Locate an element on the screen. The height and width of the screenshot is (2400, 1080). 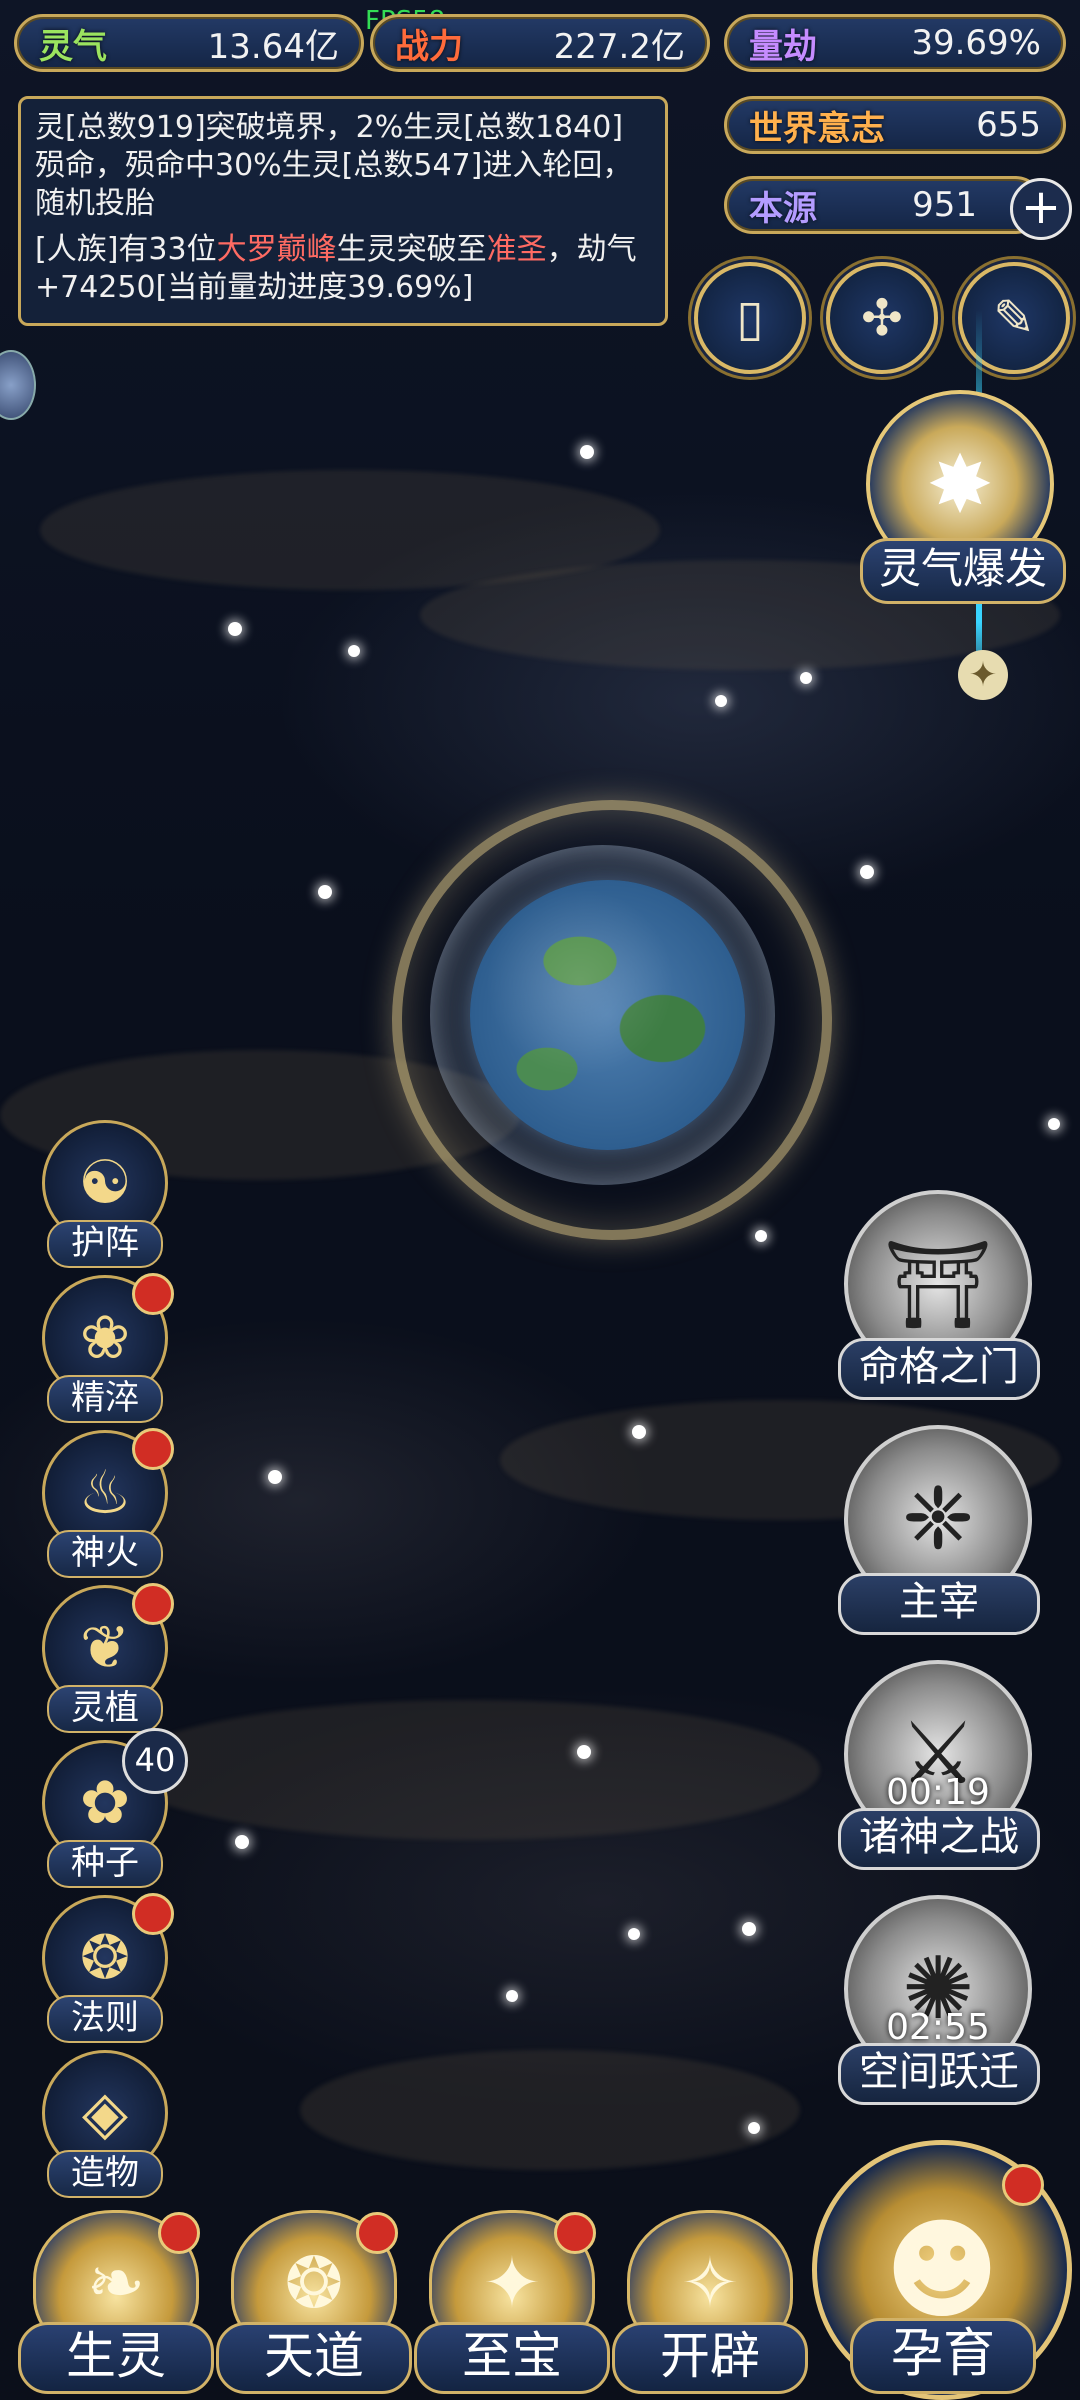
log-line-2-highlight-1: 大罗巅峰 is located at coordinates (276, 249).